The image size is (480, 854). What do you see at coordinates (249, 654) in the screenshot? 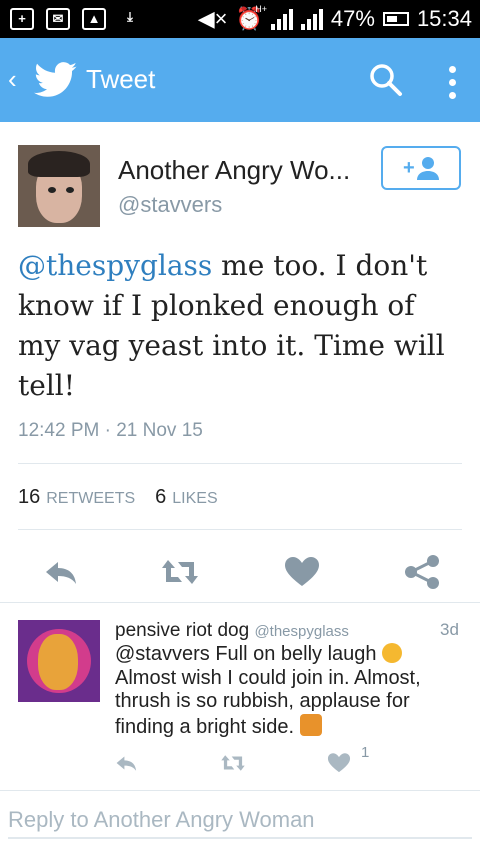
I see `reply-text-line1: @stavvers Full on belly laugh` at bounding box center [249, 654].